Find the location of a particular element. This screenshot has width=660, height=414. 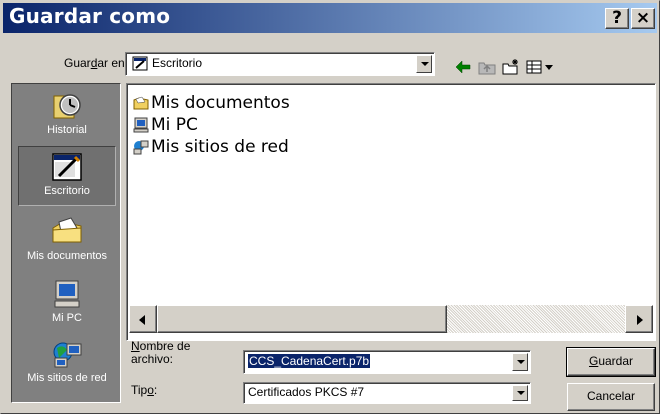

scroll-thumb is located at coordinates (302, 319).